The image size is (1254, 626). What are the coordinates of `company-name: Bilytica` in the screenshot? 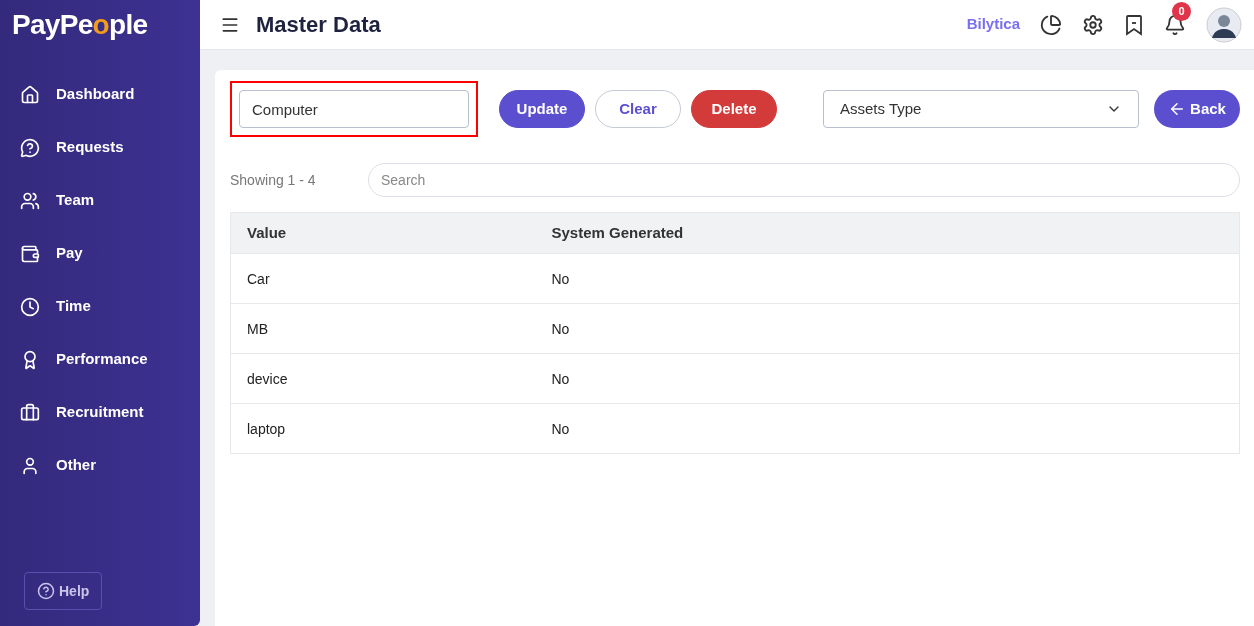 It's located at (993, 24).